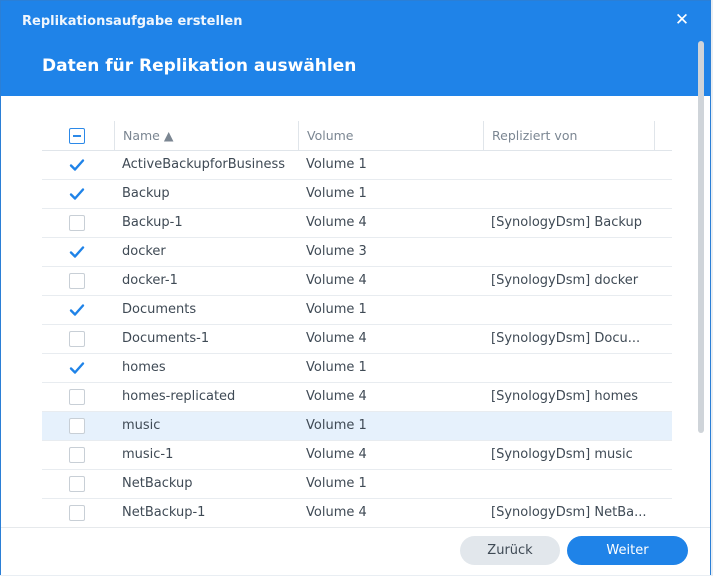 The width and height of the screenshot is (713, 576). I want to click on table-row: Backup-1 Volume 4 [SynologyDsm] Backup, so click(357, 223).